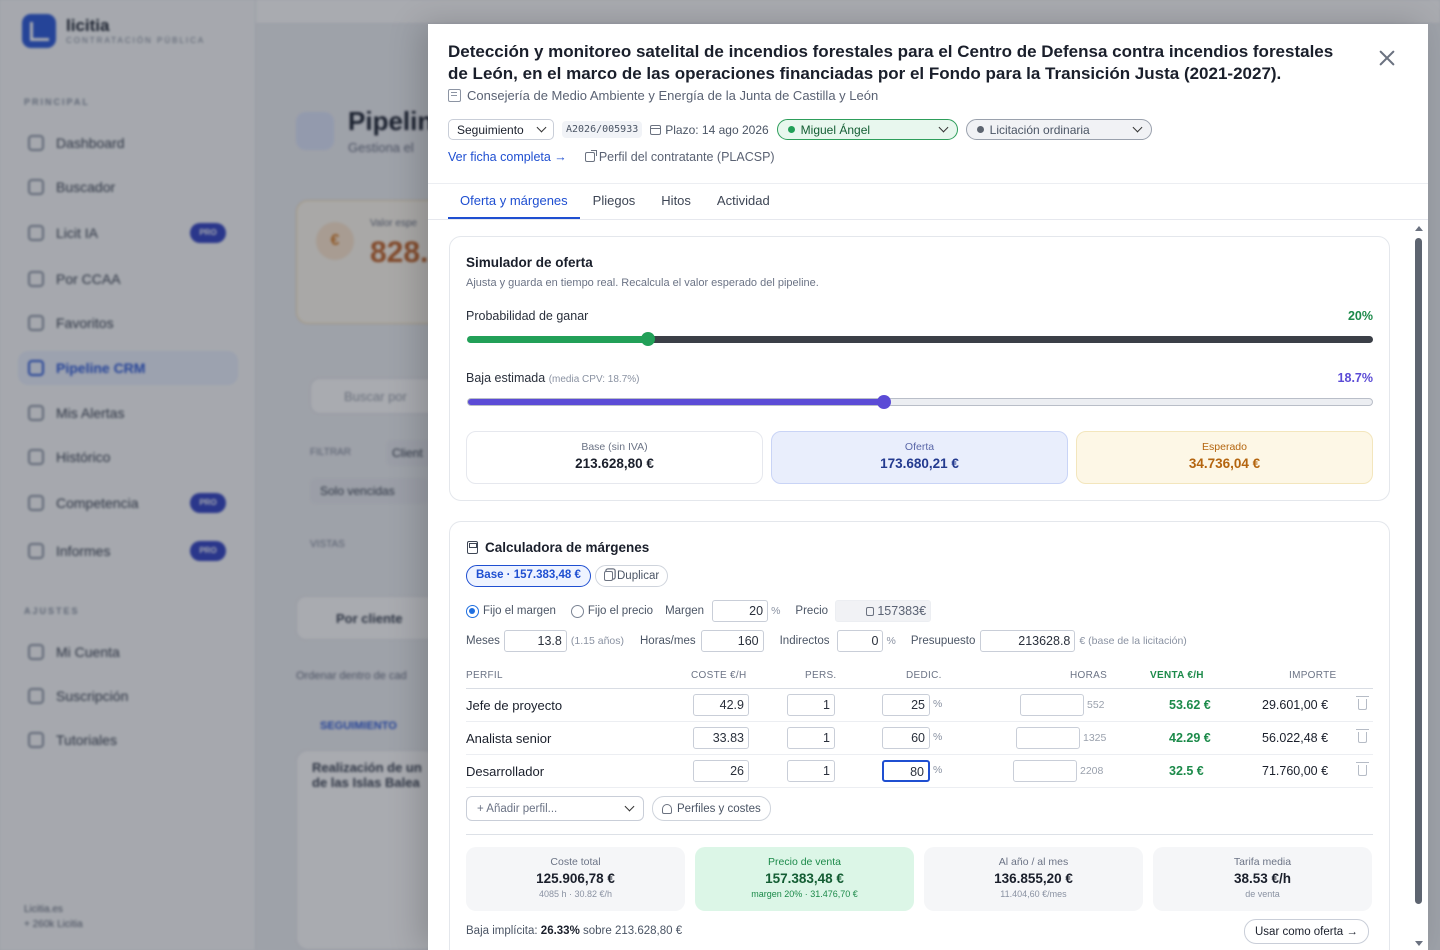 The width and height of the screenshot is (1440, 950). I want to click on tab-actividad: Actividad, so click(743, 201).